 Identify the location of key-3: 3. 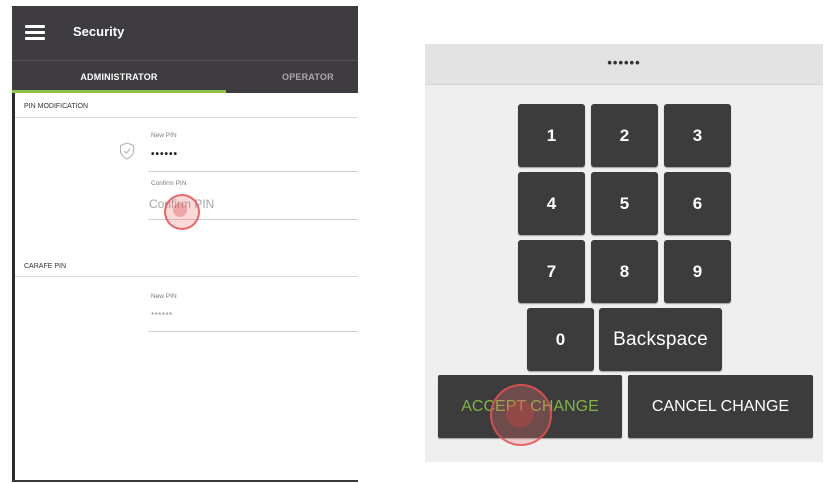
(697, 135).